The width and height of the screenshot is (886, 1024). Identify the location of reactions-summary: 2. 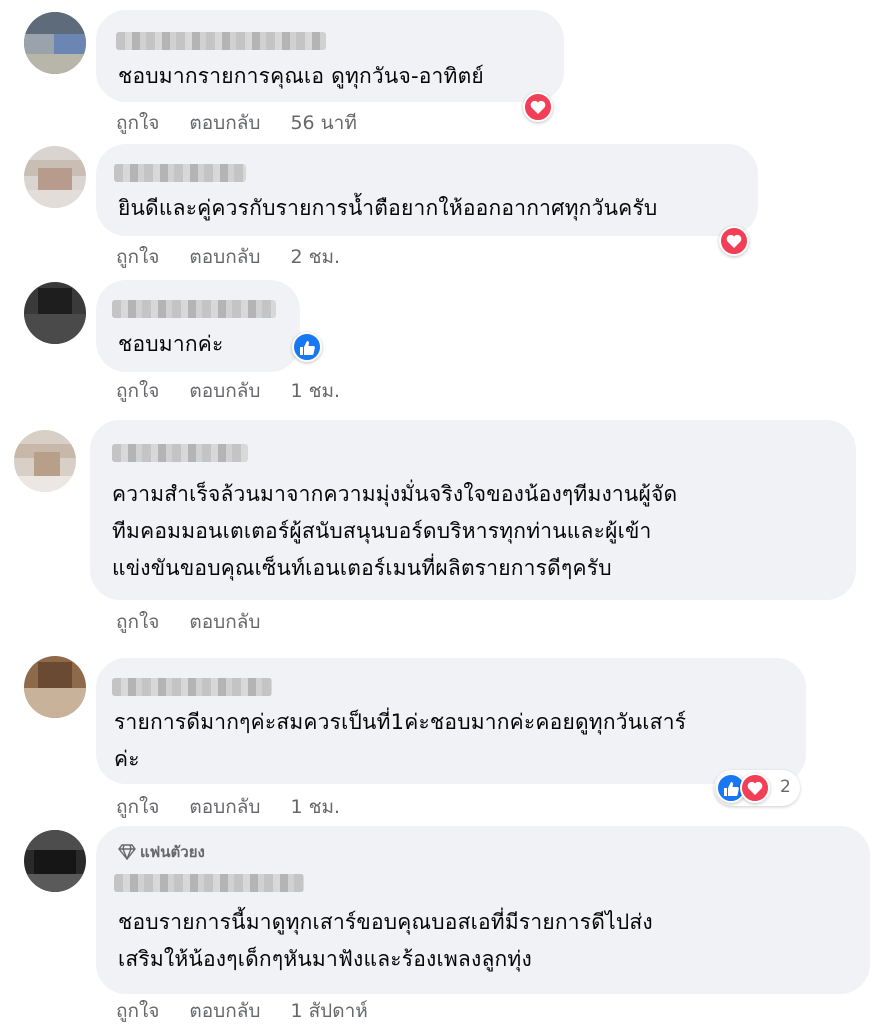
(757, 788).